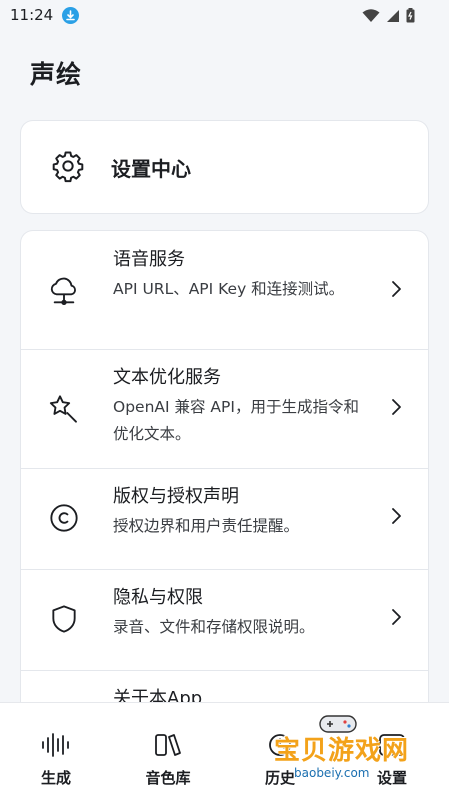 Image resolution: width=449 pixels, height=799 pixels. What do you see at coordinates (167, 377) in the screenshot?
I see `text-optimize-title: 文本优化服务` at bounding box center [167, 377].